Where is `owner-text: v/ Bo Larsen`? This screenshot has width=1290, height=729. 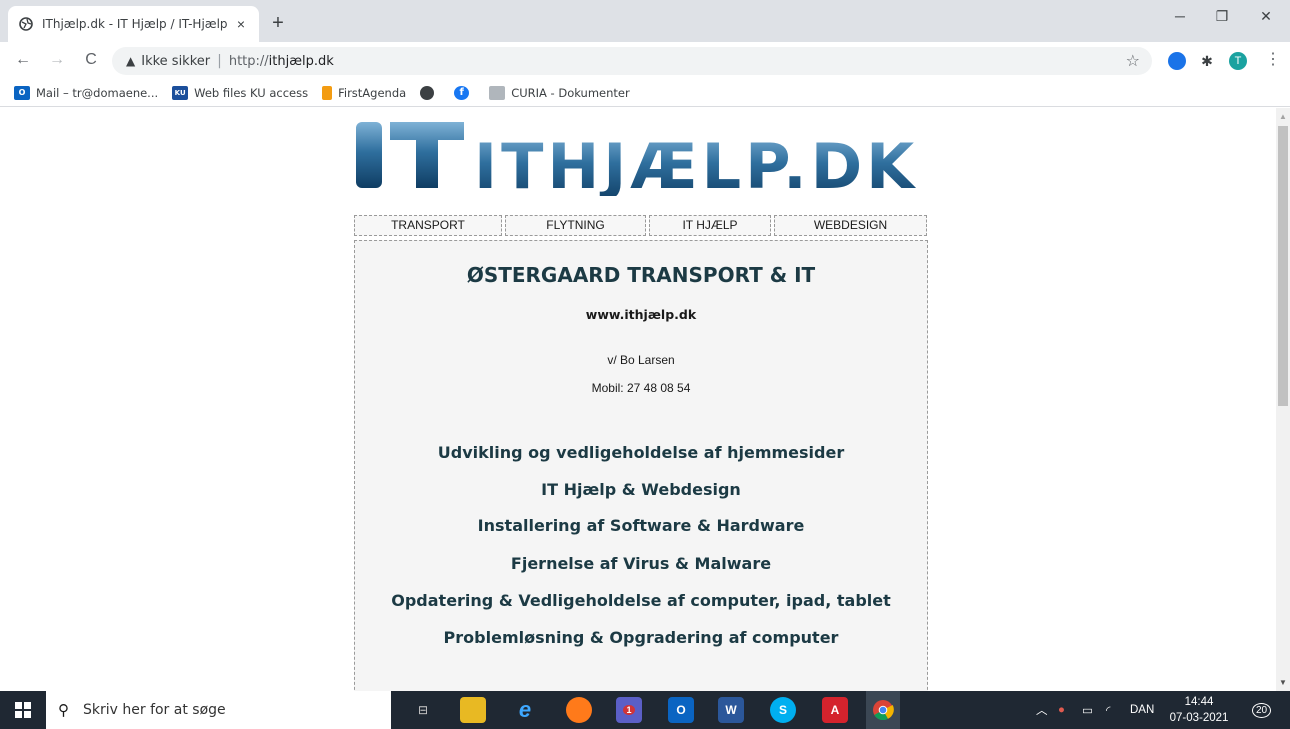
owner-text: v/ Bo Larsen is located at coordinates (641, 360).